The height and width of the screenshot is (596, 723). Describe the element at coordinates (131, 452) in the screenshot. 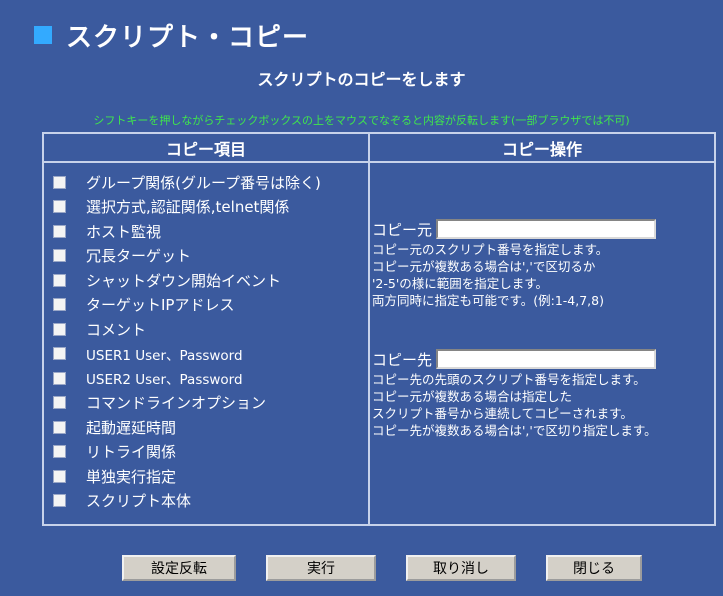

I see `copy-item-label: リトライ関係` at that location.